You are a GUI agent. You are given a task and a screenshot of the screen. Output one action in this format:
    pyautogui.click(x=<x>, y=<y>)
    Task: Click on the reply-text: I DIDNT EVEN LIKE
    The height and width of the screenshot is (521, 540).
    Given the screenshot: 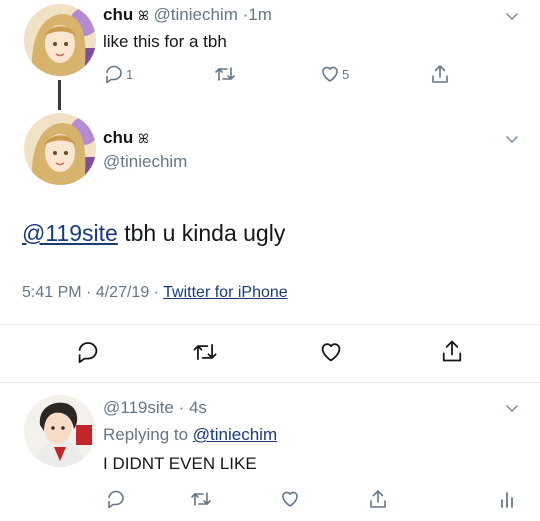 What is the action you would take?
    pyautogui.click(x=180, y=463)
    